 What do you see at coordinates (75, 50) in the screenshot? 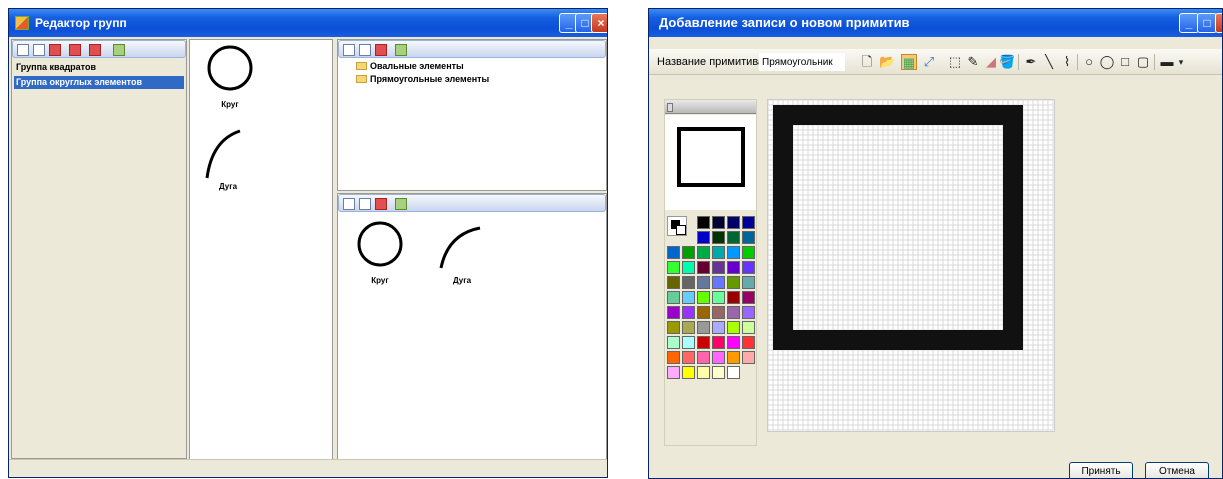
I see `remove-element-icon` at bounding box center [75, 50].